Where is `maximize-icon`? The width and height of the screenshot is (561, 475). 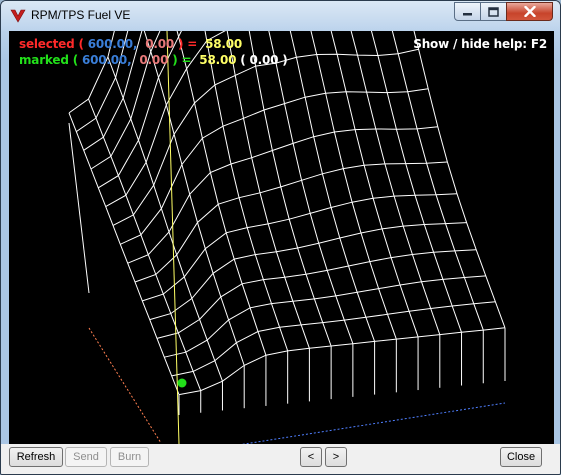 maximize-icon is located at coordinates (493, 11).